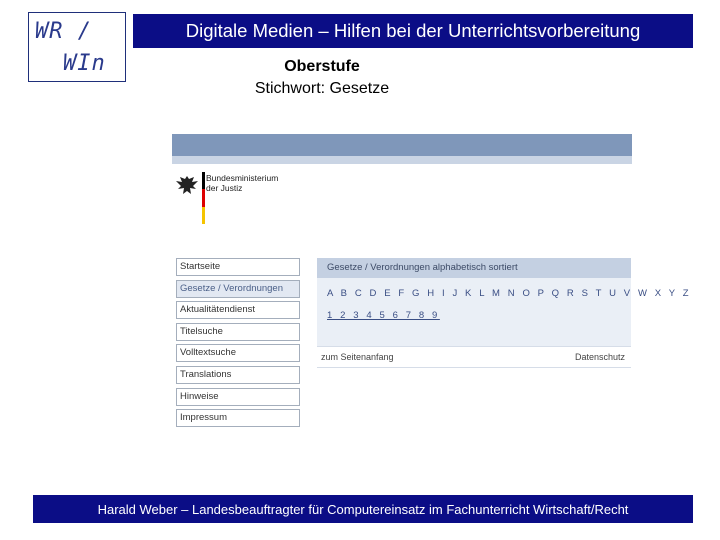  I want to click on site-sub-bar, so click(402, 160).